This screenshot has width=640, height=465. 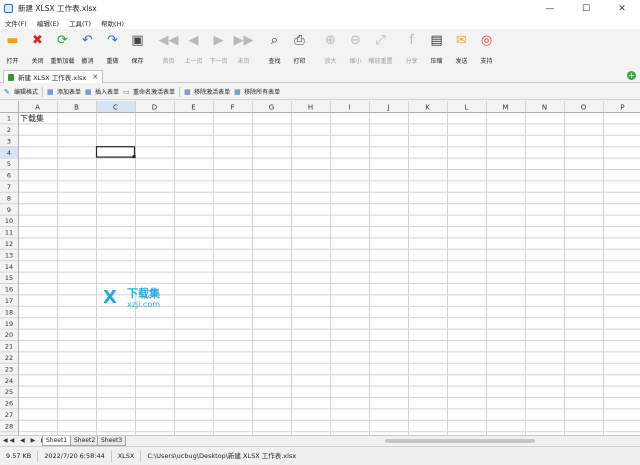 What do you see at coordinates (387, 108) in the screenshot?
I see `column-header-J: J` at bounding box center [387, 108].